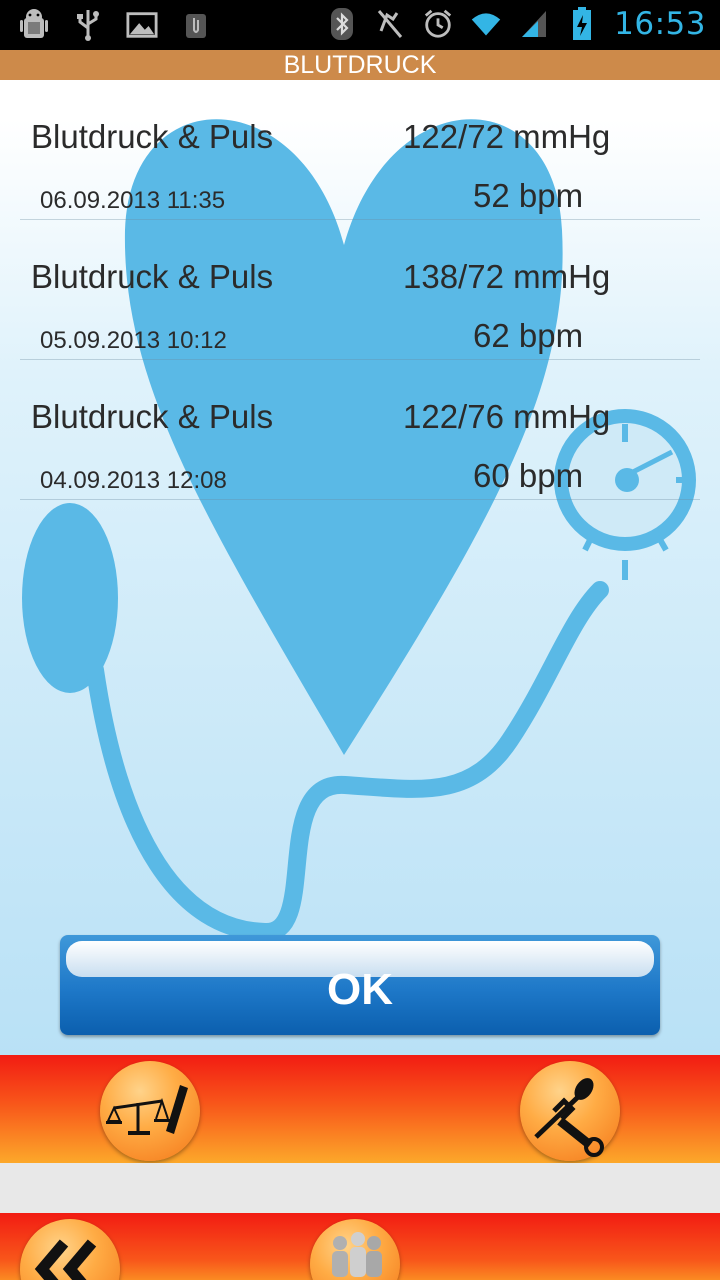 This screenshot has height=1280, width=720. What do you see at coordinates (357, 1254) in the screenshot?
I see `people-icon` at bounding box center [357, 1254].